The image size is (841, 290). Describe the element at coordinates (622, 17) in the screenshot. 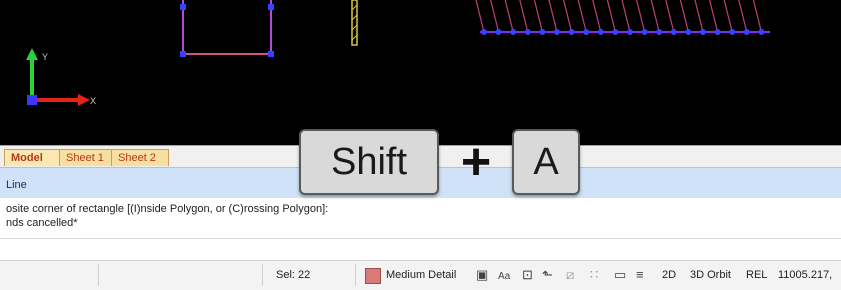

I see `hatch-pattern-row` at that location.